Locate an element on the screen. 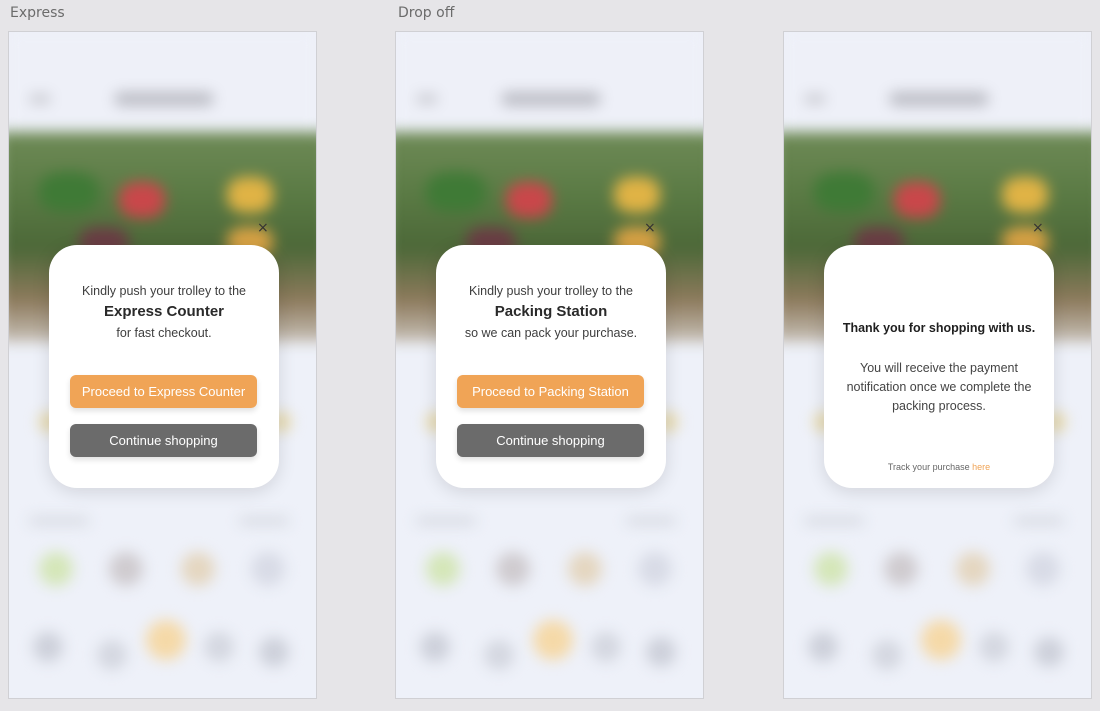 The image size is (1100, 711). track-purchase-text: Track your purchase here is located at coordinates (939, 467).